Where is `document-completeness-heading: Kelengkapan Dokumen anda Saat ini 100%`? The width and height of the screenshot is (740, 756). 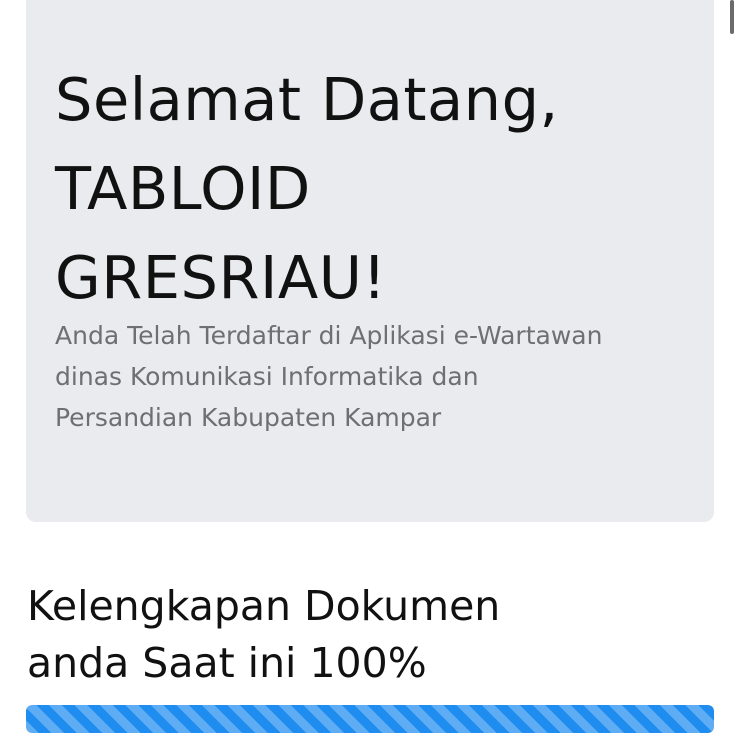
document-completeness-heading: Kelengkapan Dokumen anda Saat ini 100% is located at coordinates (372, 635).